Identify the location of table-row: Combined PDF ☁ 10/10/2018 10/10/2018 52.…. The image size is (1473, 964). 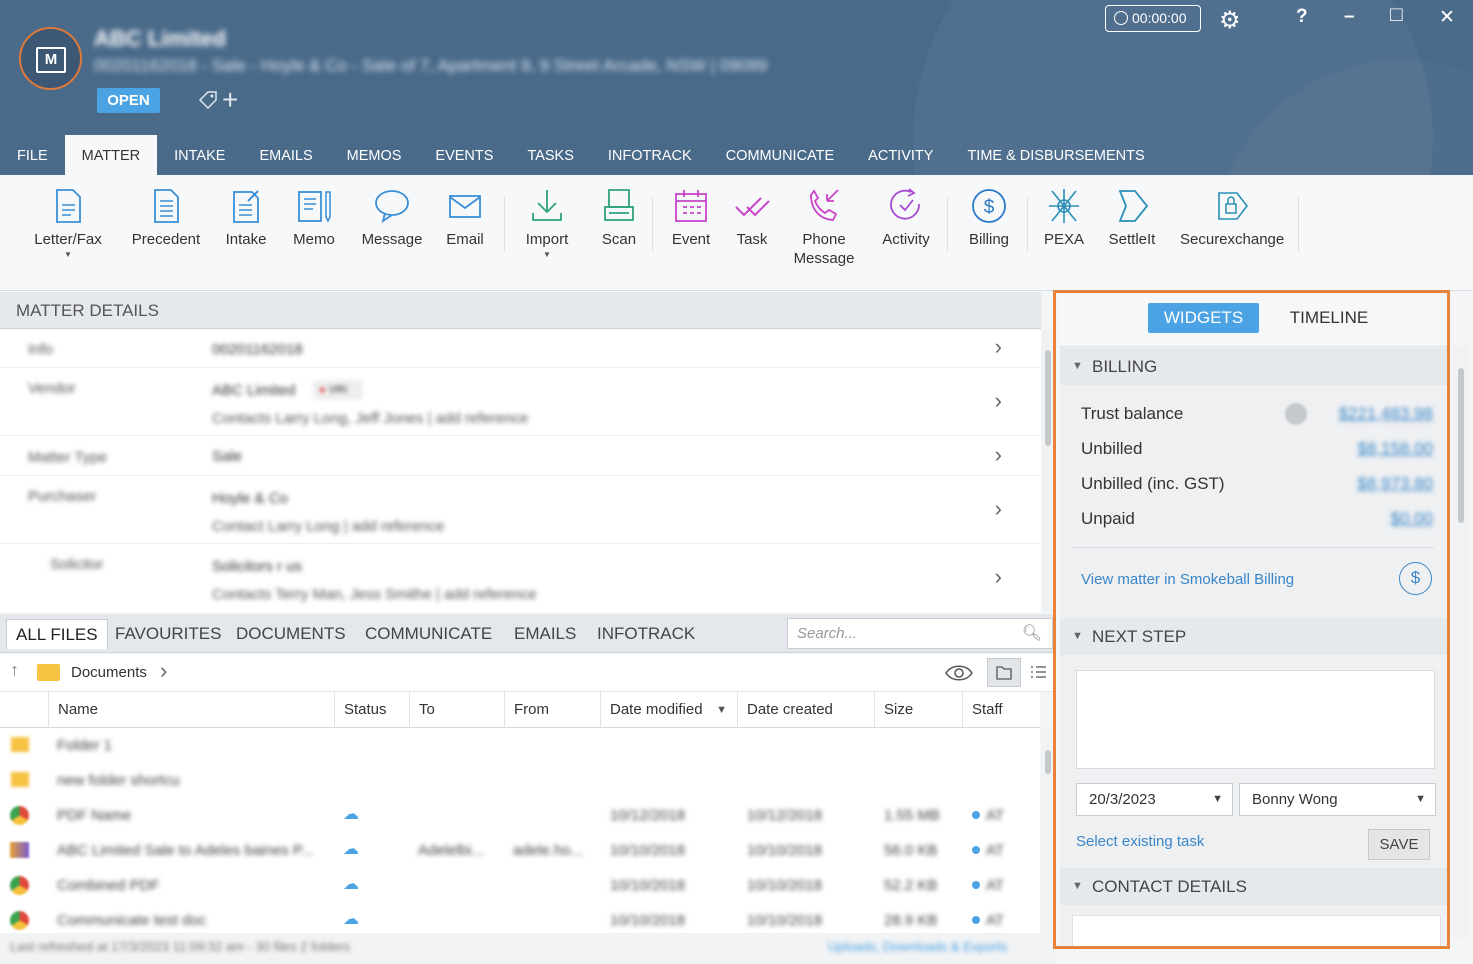
(520, 885).